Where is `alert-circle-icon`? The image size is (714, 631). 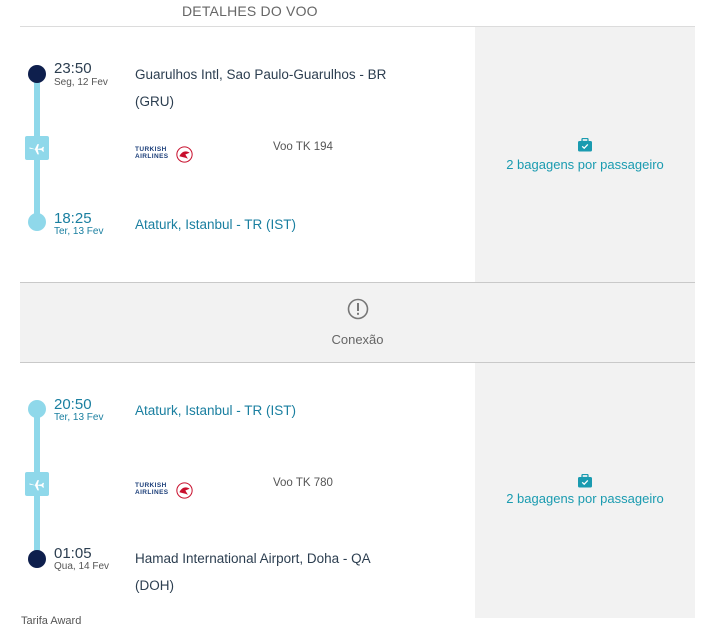 alert-circle-icon is located at coordinates (358, 309).